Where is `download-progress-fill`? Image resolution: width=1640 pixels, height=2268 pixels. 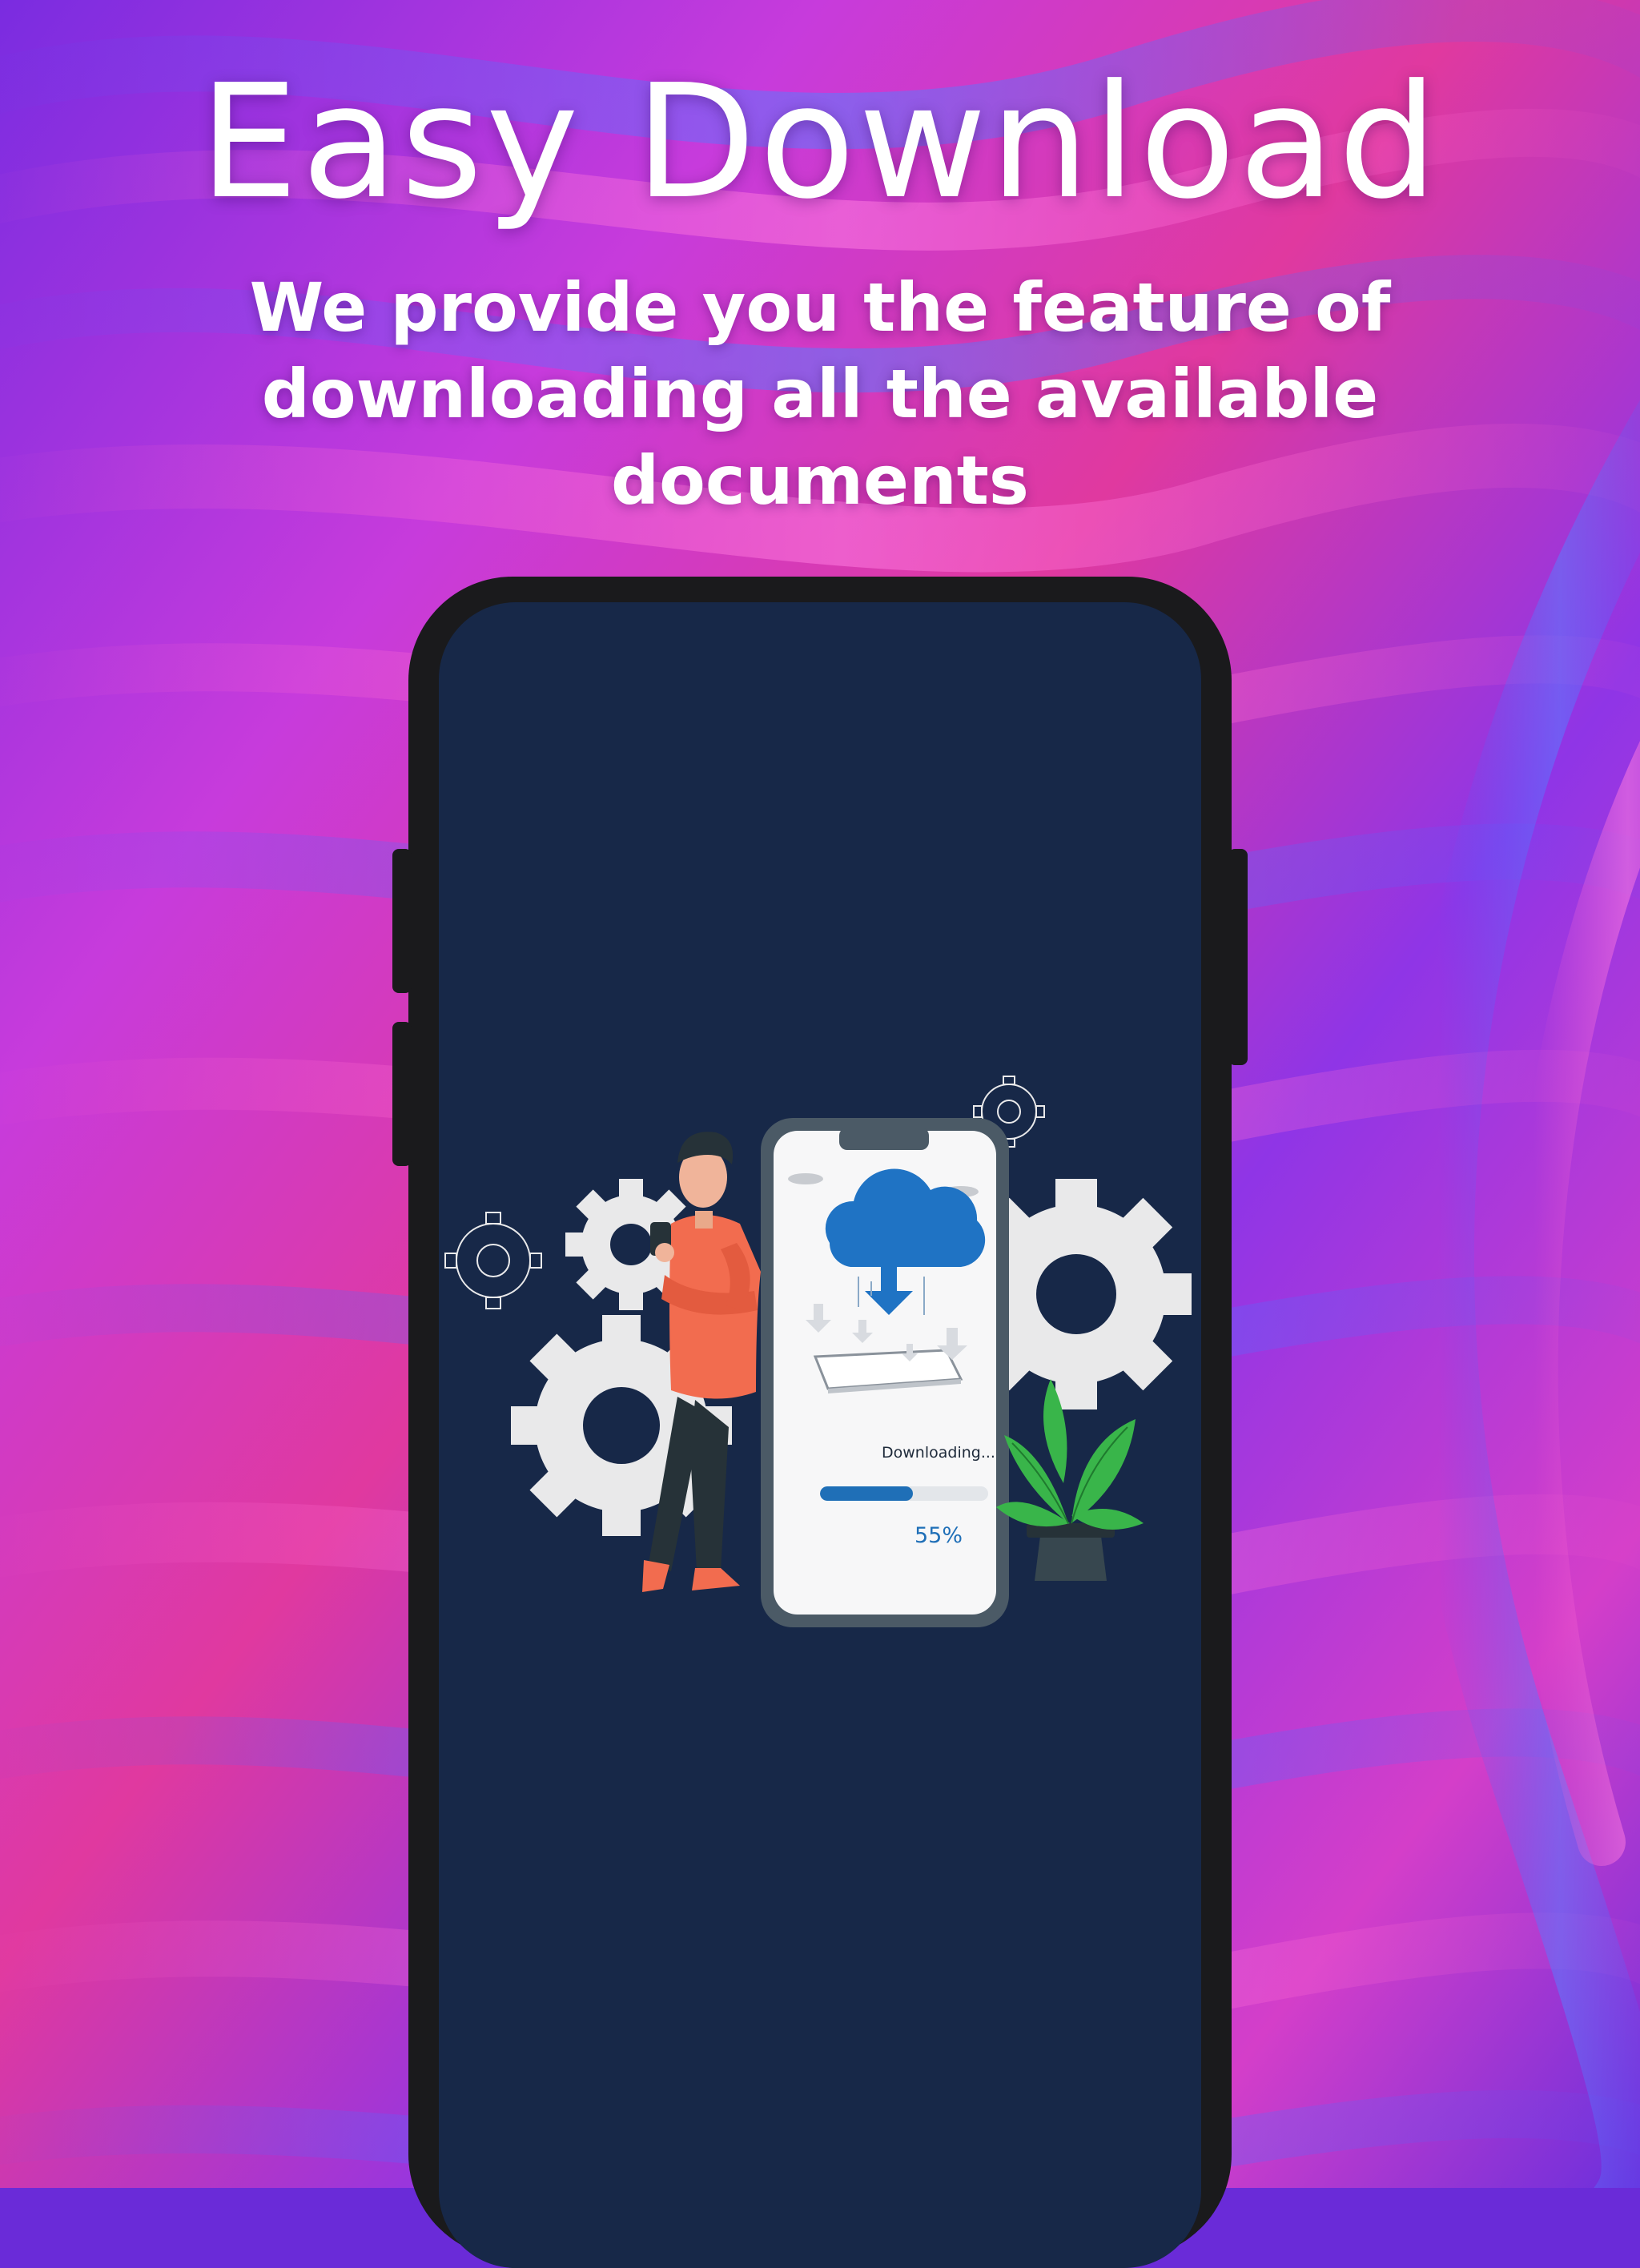
download-progress-fill is located at coordinates (866, 1493).